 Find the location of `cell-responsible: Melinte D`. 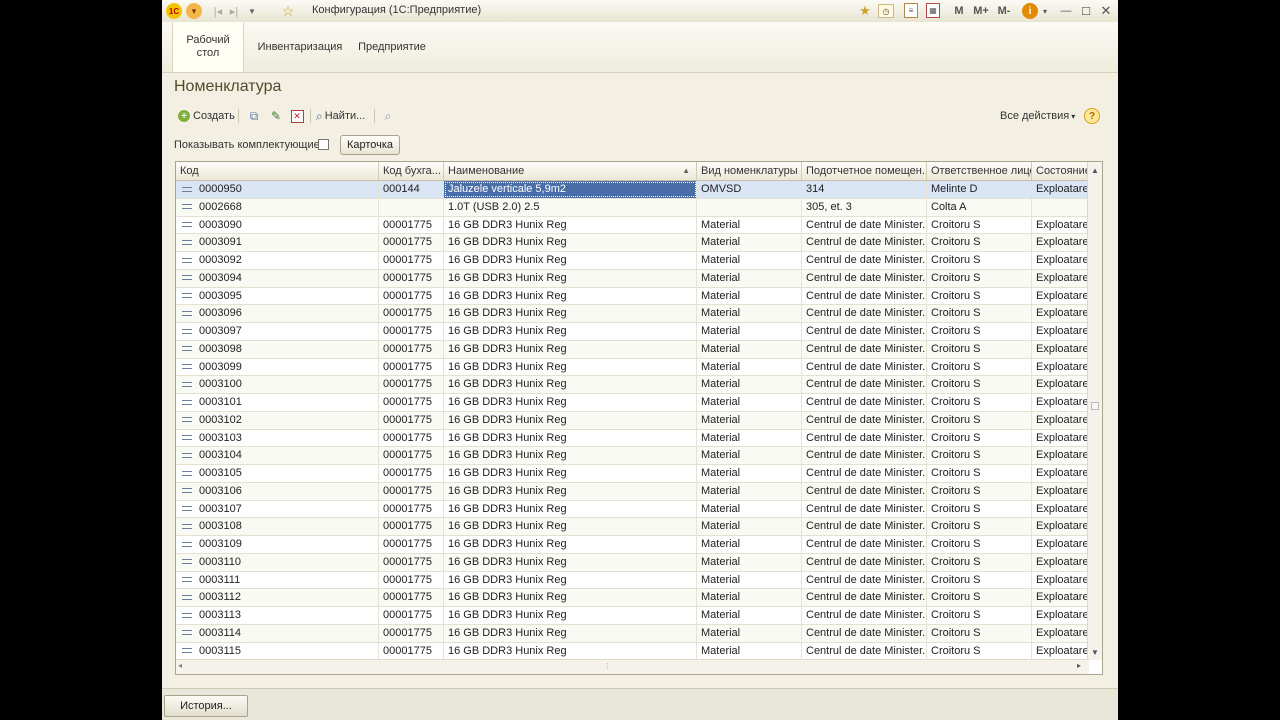

cell-responsible: Melinte D is located at coordinates (979, 189).